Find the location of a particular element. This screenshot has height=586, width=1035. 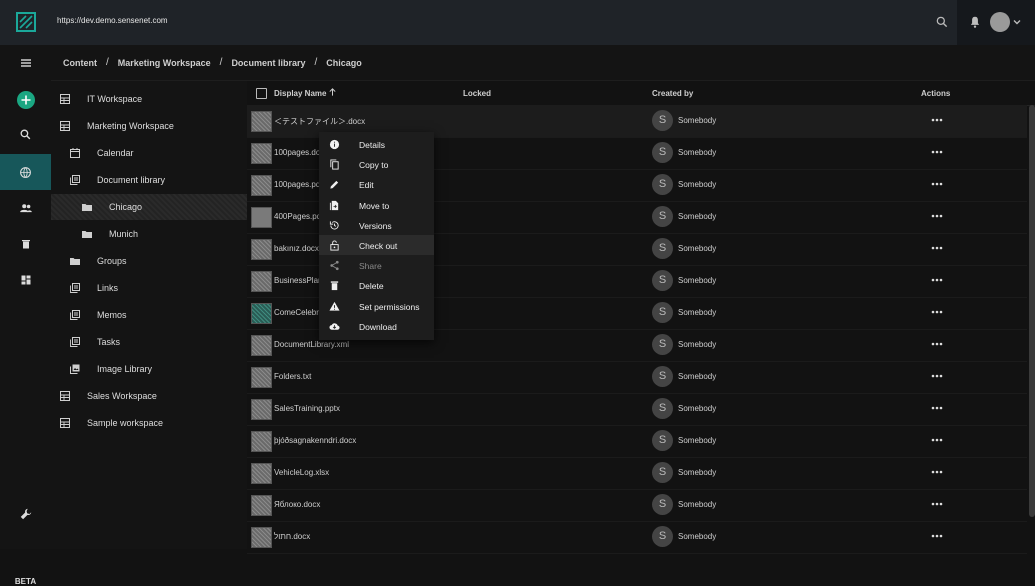

context-menu-item: Edit is located at coordinates (376, 184).